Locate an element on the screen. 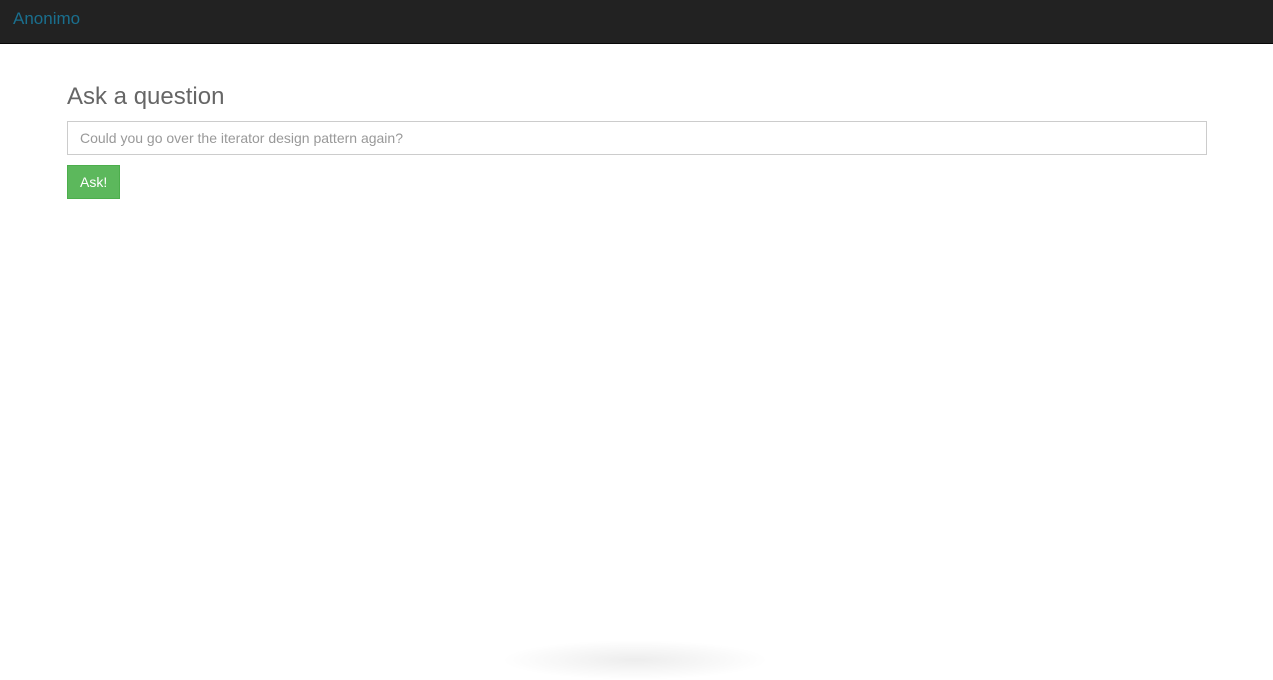 Image resolution: width=1273 pixels, height=680 pixels. question-input is located at coordinates (637, 138).